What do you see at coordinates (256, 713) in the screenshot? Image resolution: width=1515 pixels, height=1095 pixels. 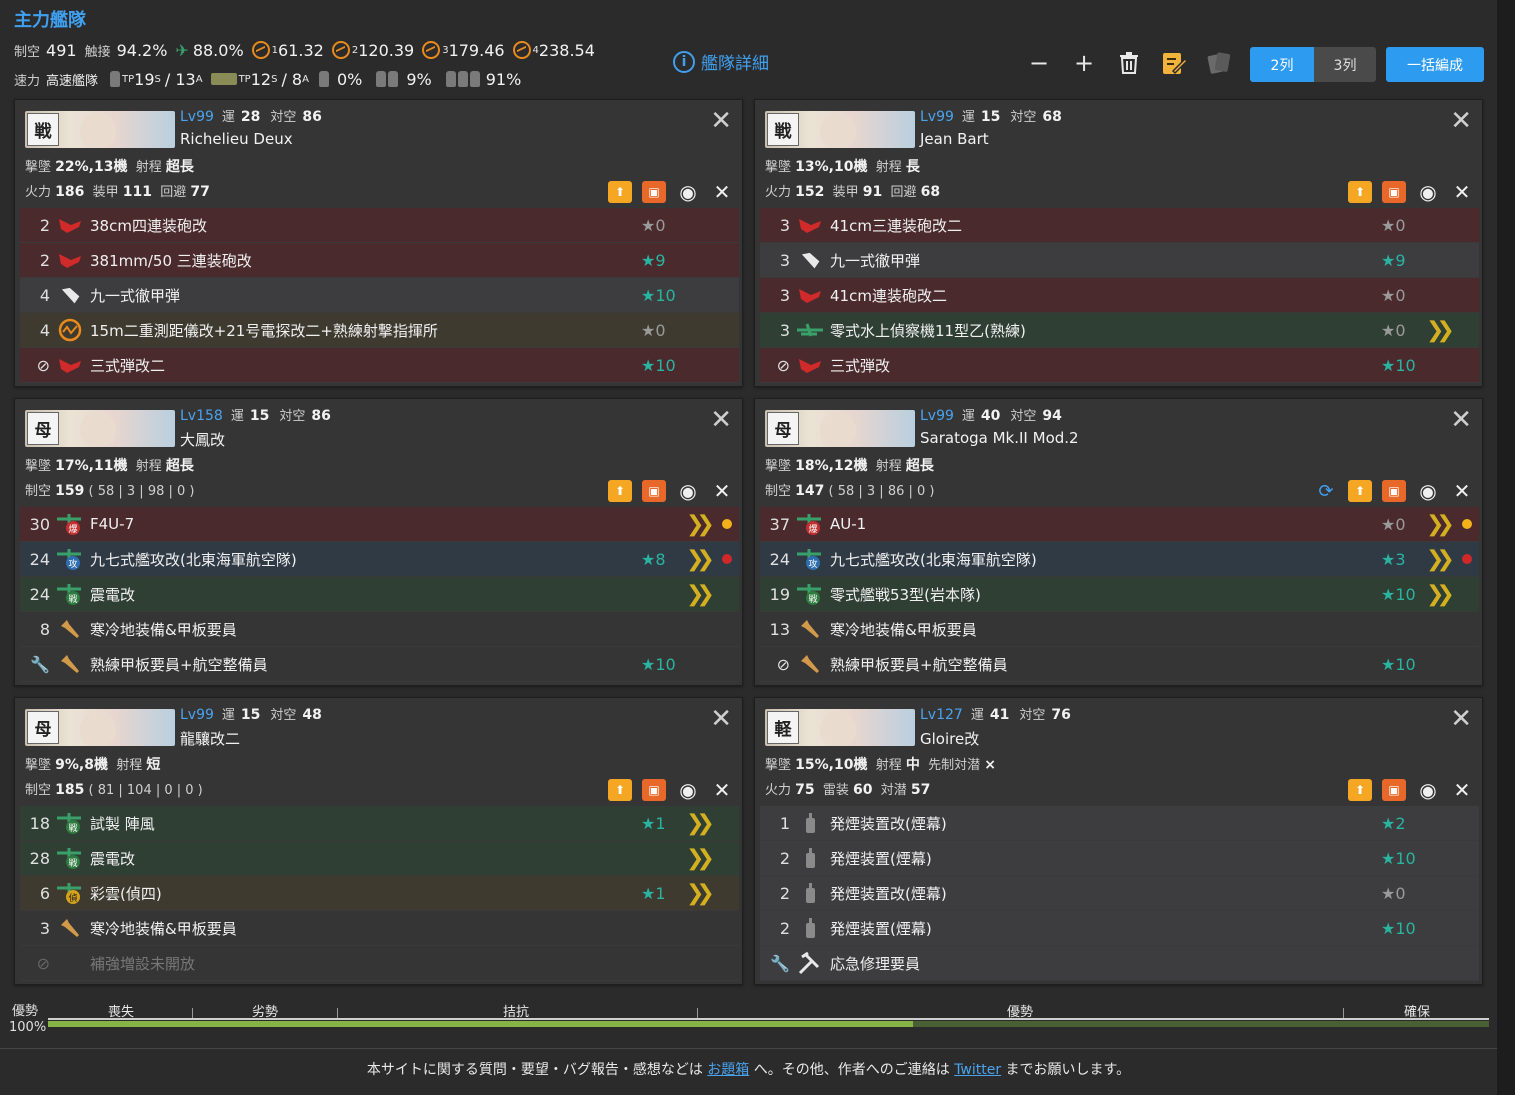 I see `ship-header: Lv99 運 15 対空 48` at bounding box center [256, 713].